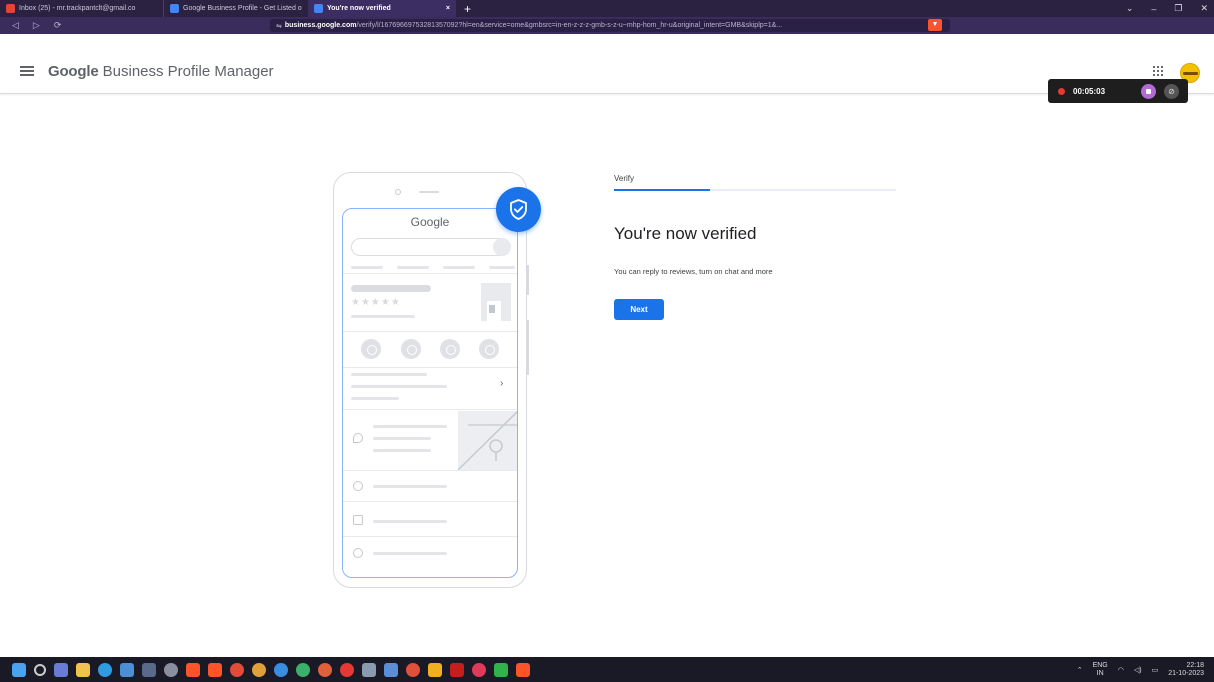  I want to click on stop-recording-button, so click(1148, 91).